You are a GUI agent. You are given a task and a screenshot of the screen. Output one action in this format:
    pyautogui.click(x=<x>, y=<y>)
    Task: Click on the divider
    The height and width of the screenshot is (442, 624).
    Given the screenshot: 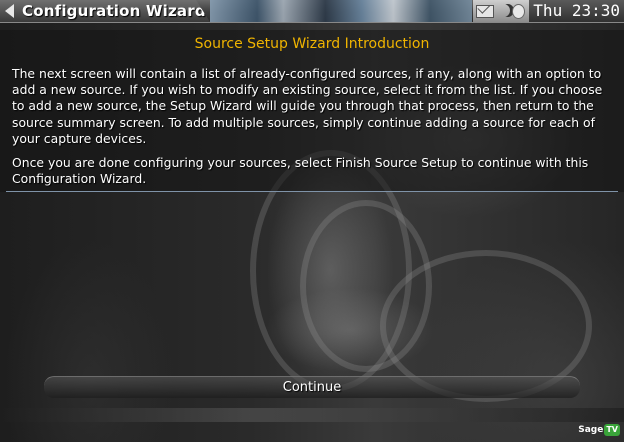 What is the action you would take?
    pyautogui.click(x=312, y=191)
    